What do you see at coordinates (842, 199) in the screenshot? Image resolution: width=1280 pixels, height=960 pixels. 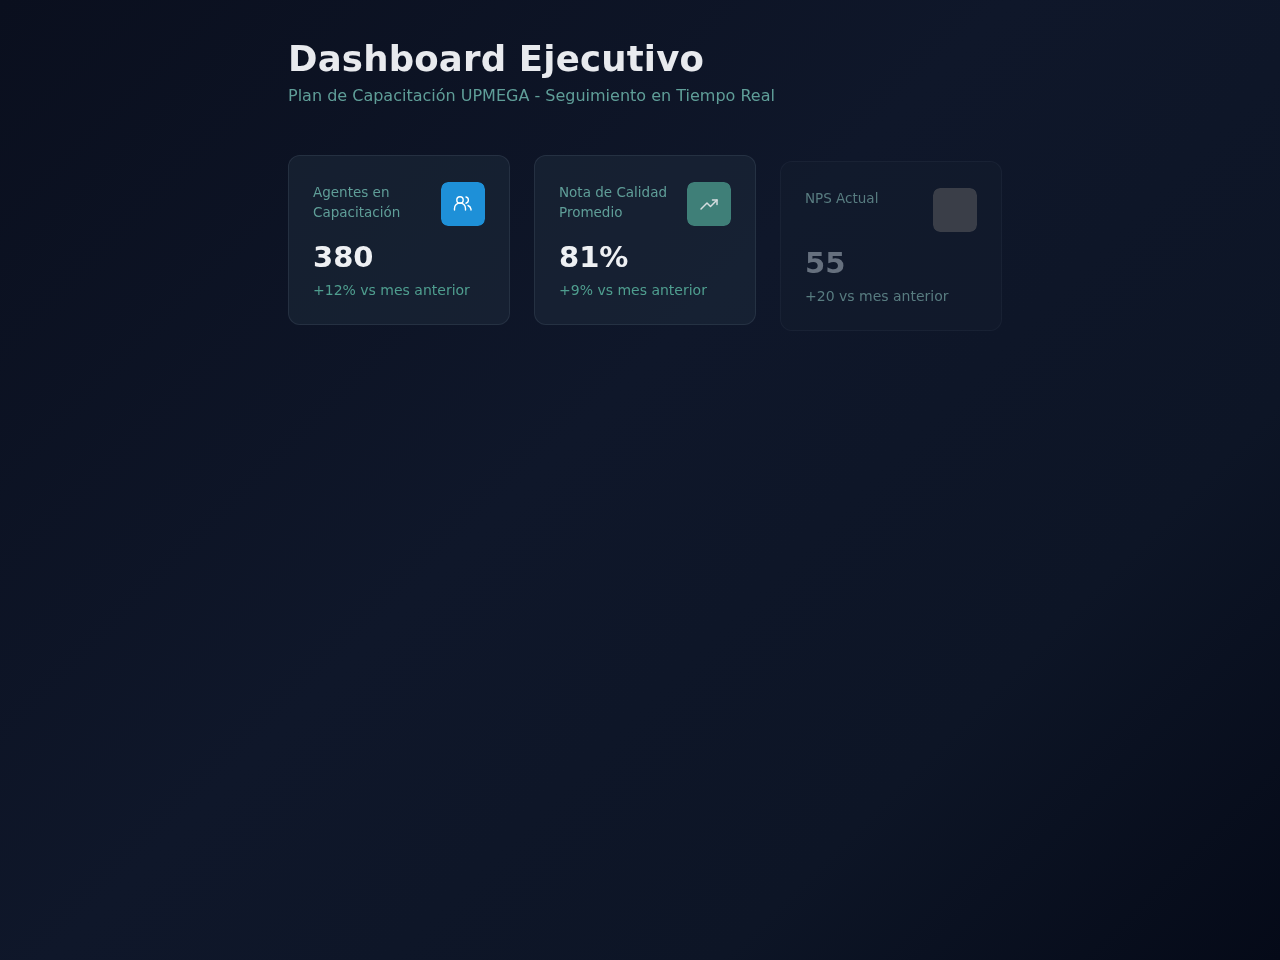 I see `kpi-label: NPS Actual` at bounding box center [842, 199].